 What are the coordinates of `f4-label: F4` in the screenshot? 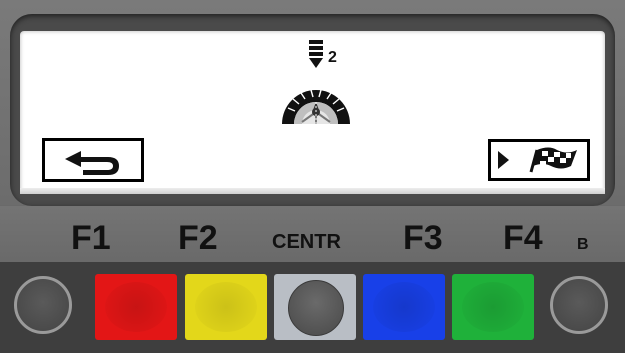 It's located at (523, 238).